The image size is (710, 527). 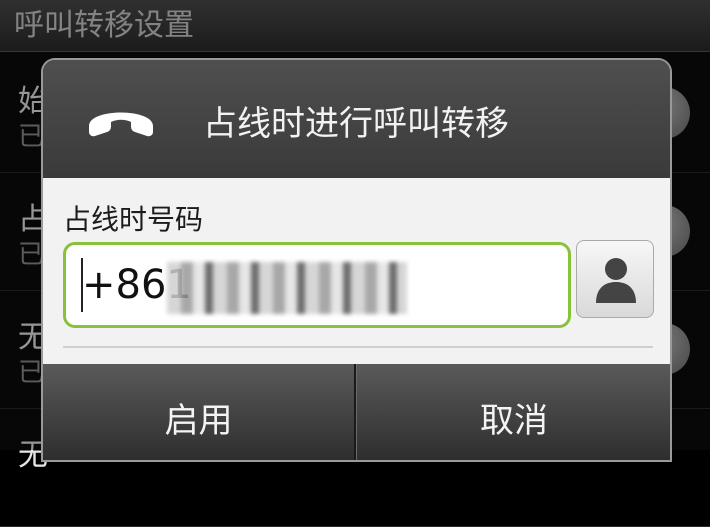 What do you see at coordinates (82, 285) in the screenshot?
I see `text-cursor` at bounding box center [82, 285].